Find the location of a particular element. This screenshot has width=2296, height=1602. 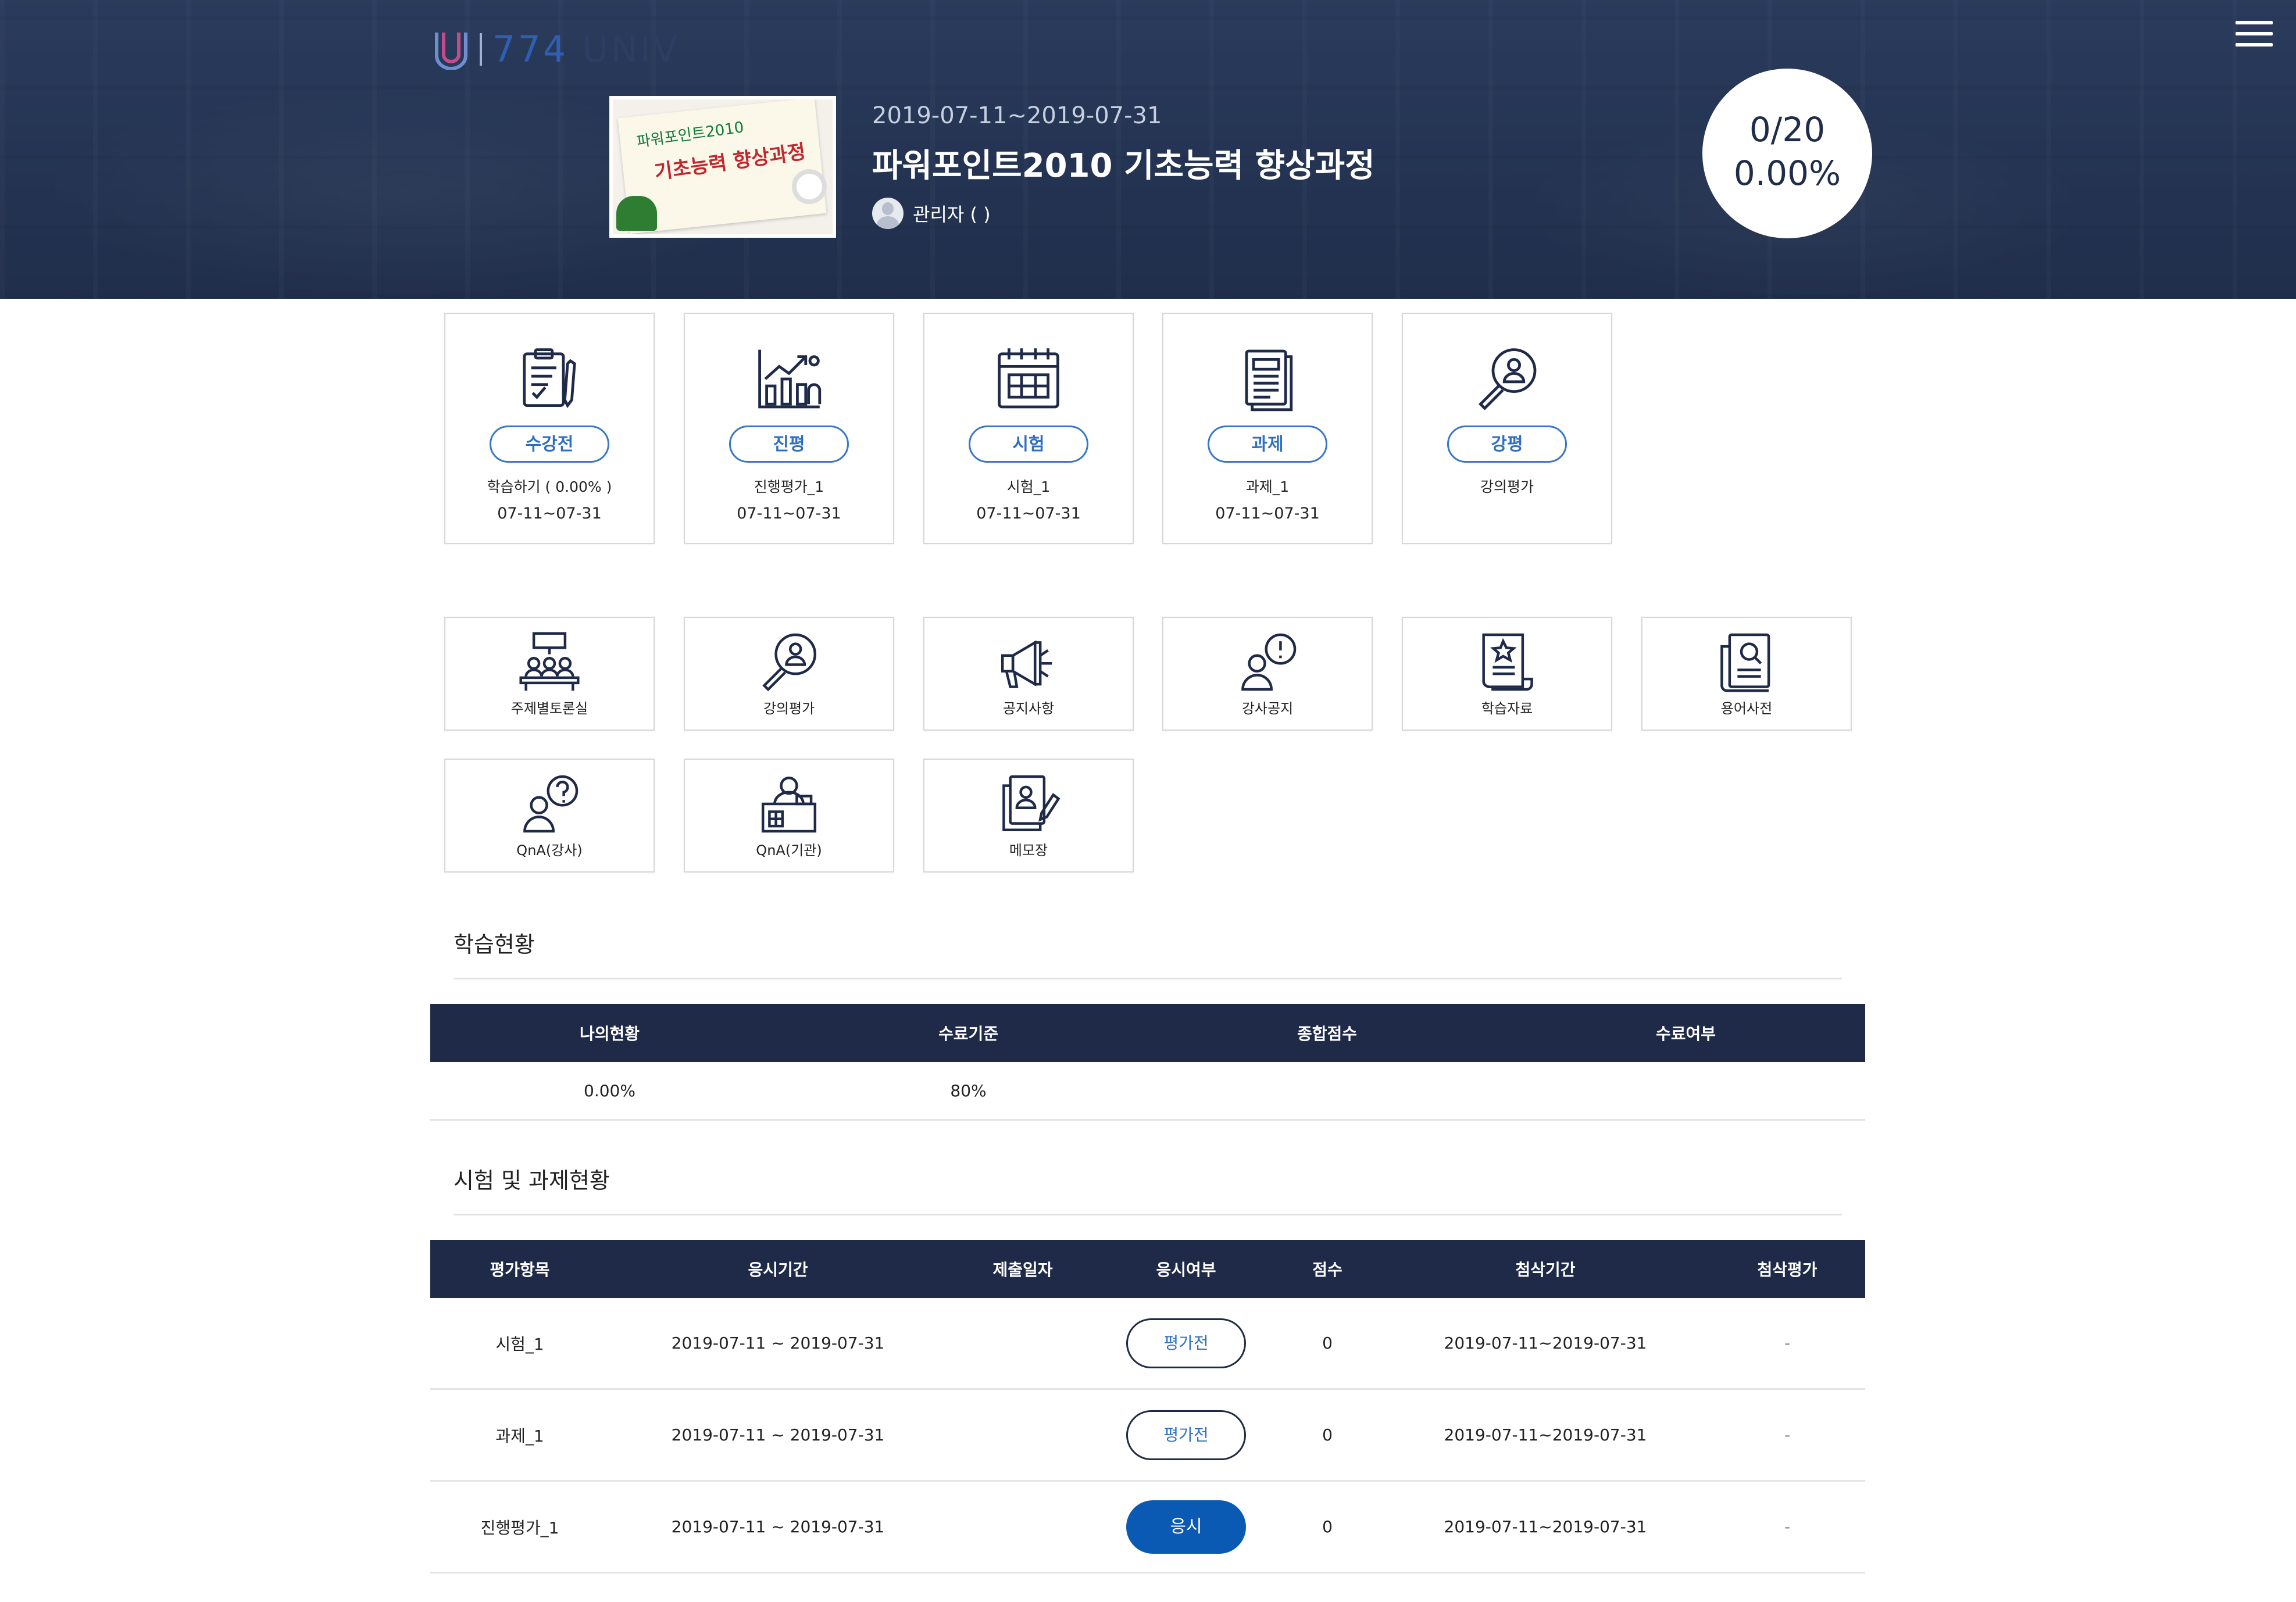

logo-text: 774 UNIV is located at coordinates (586, 49).